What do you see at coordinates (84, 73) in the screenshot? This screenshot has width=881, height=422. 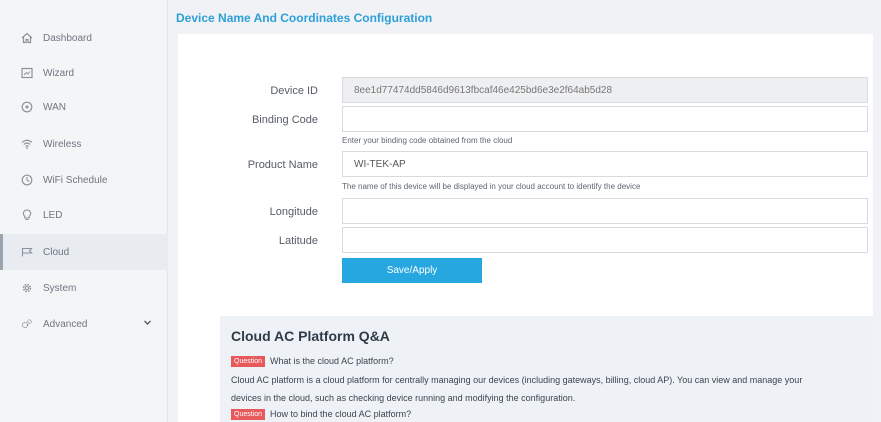 I see `sidebar-item-wizard: Wizard` at bounding box center [84, 73].